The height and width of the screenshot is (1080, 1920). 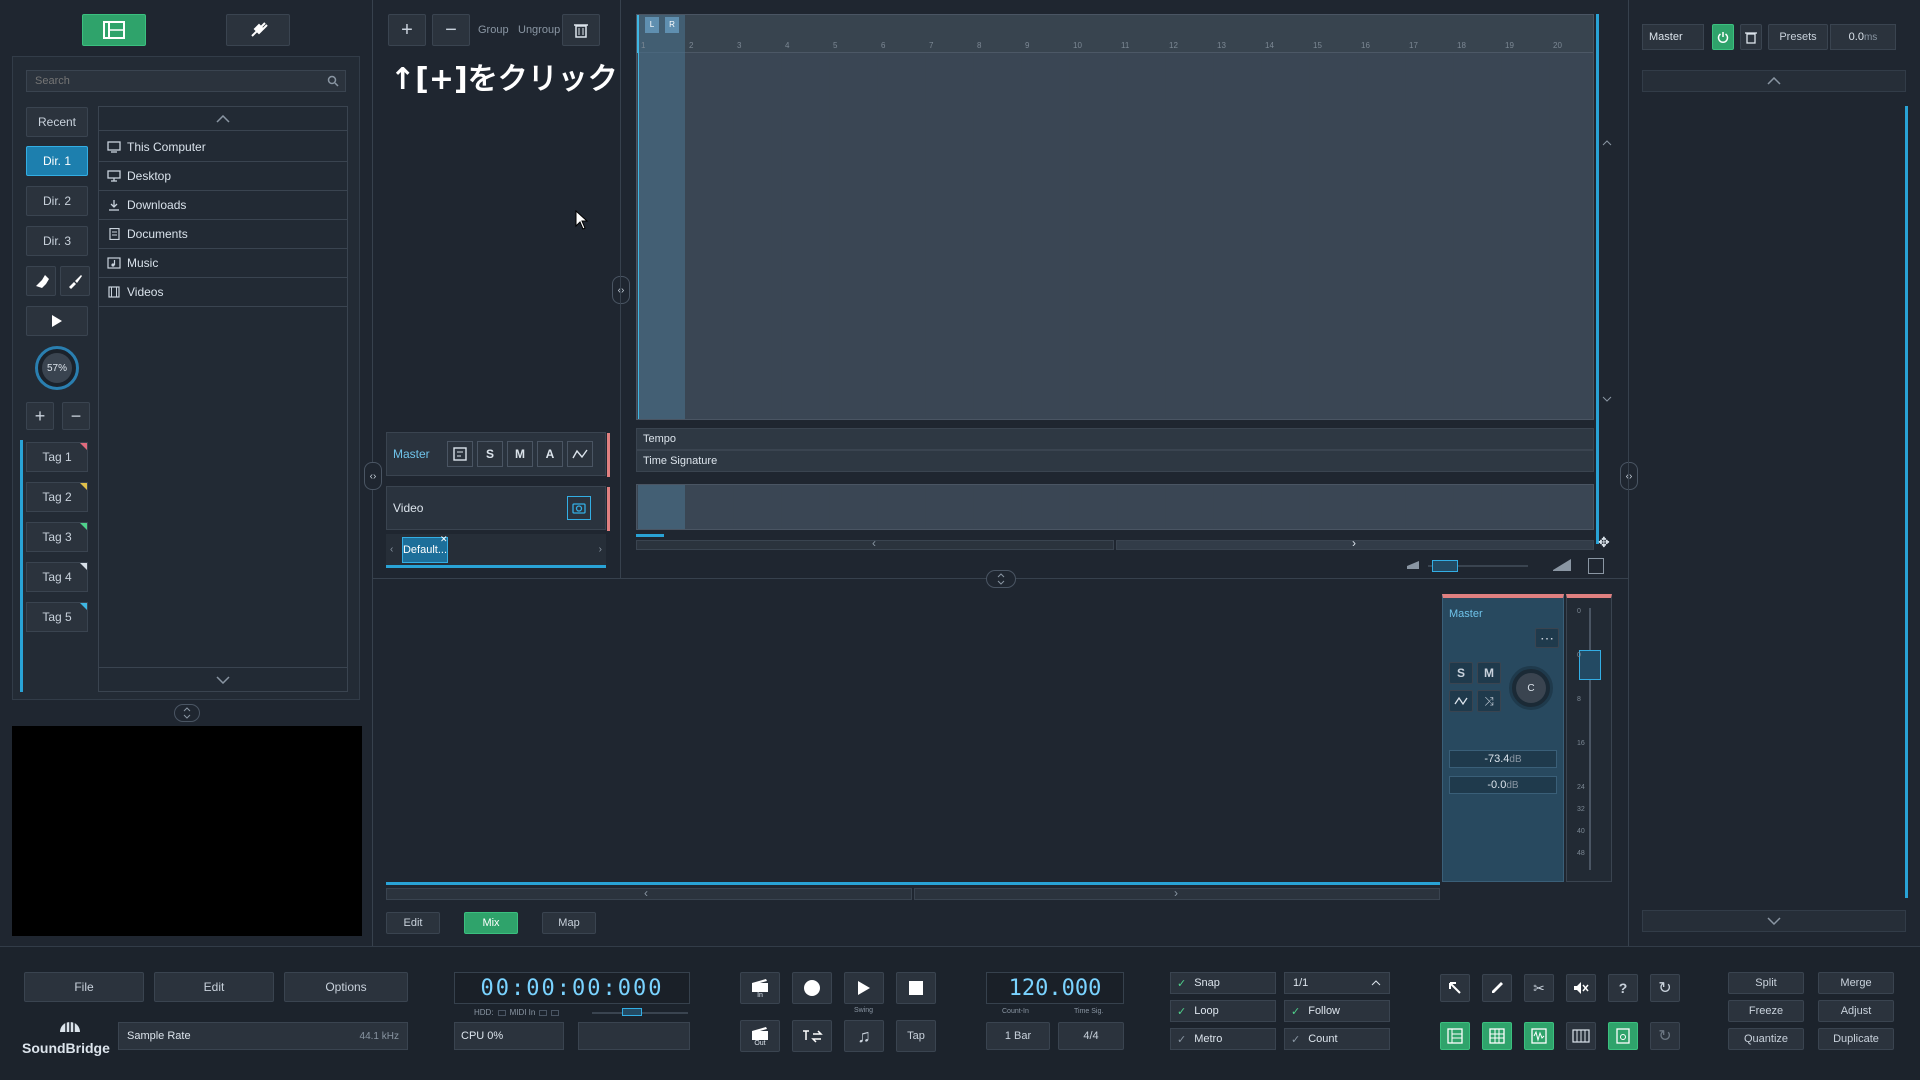 What do you see at coordinates (580, 454) in the screenshot?
I see `automation-curve-button` at bounding box center [580, 454].